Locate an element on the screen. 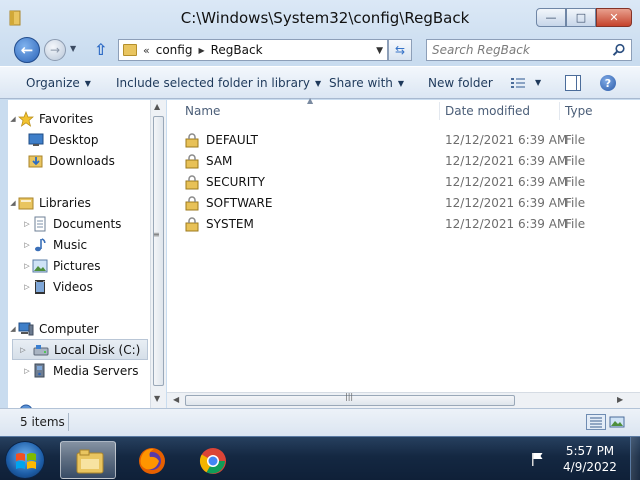  show-desktop-button is located at coordinates (635, 458).